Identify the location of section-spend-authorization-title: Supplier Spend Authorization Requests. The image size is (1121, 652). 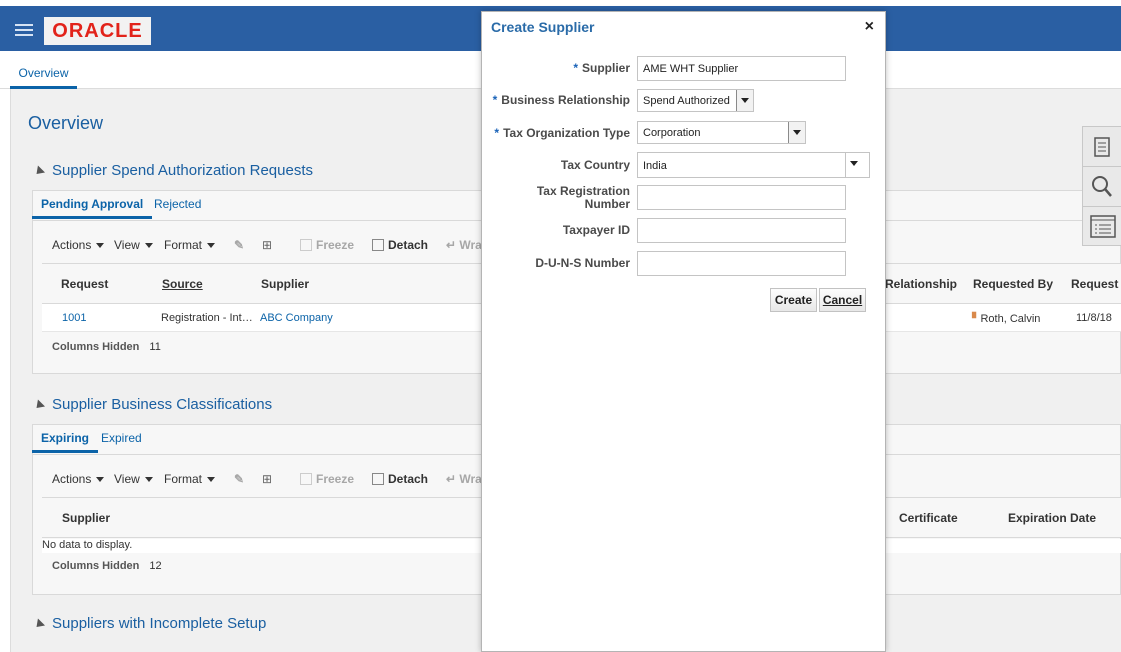
(173, 170).